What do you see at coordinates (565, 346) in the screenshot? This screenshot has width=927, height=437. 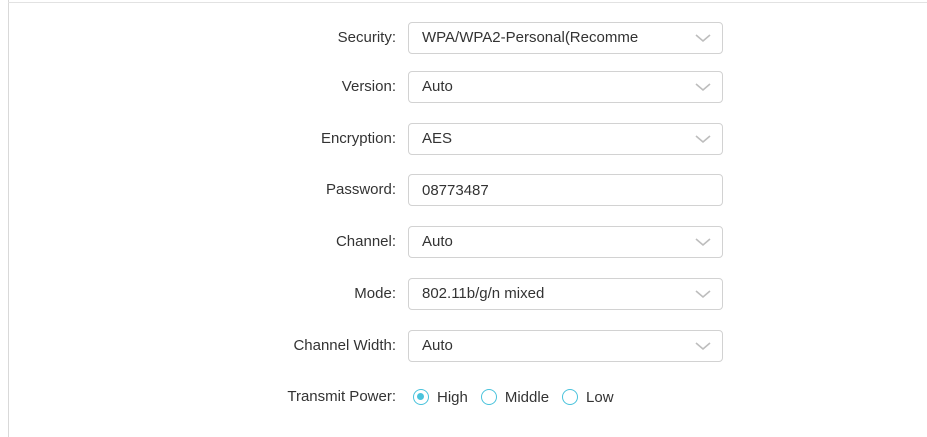 I see `channel-width-select: Auto` at bounding box center [565, 346].